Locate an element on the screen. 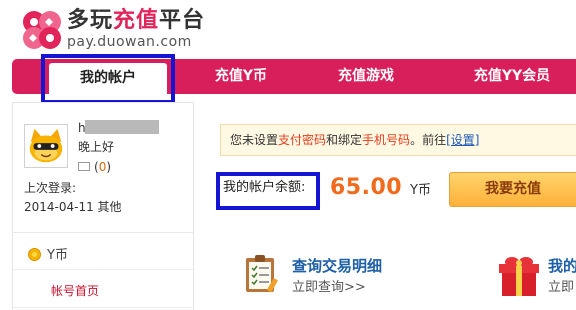  y-coin-icon is located at coordinates (34, 254).